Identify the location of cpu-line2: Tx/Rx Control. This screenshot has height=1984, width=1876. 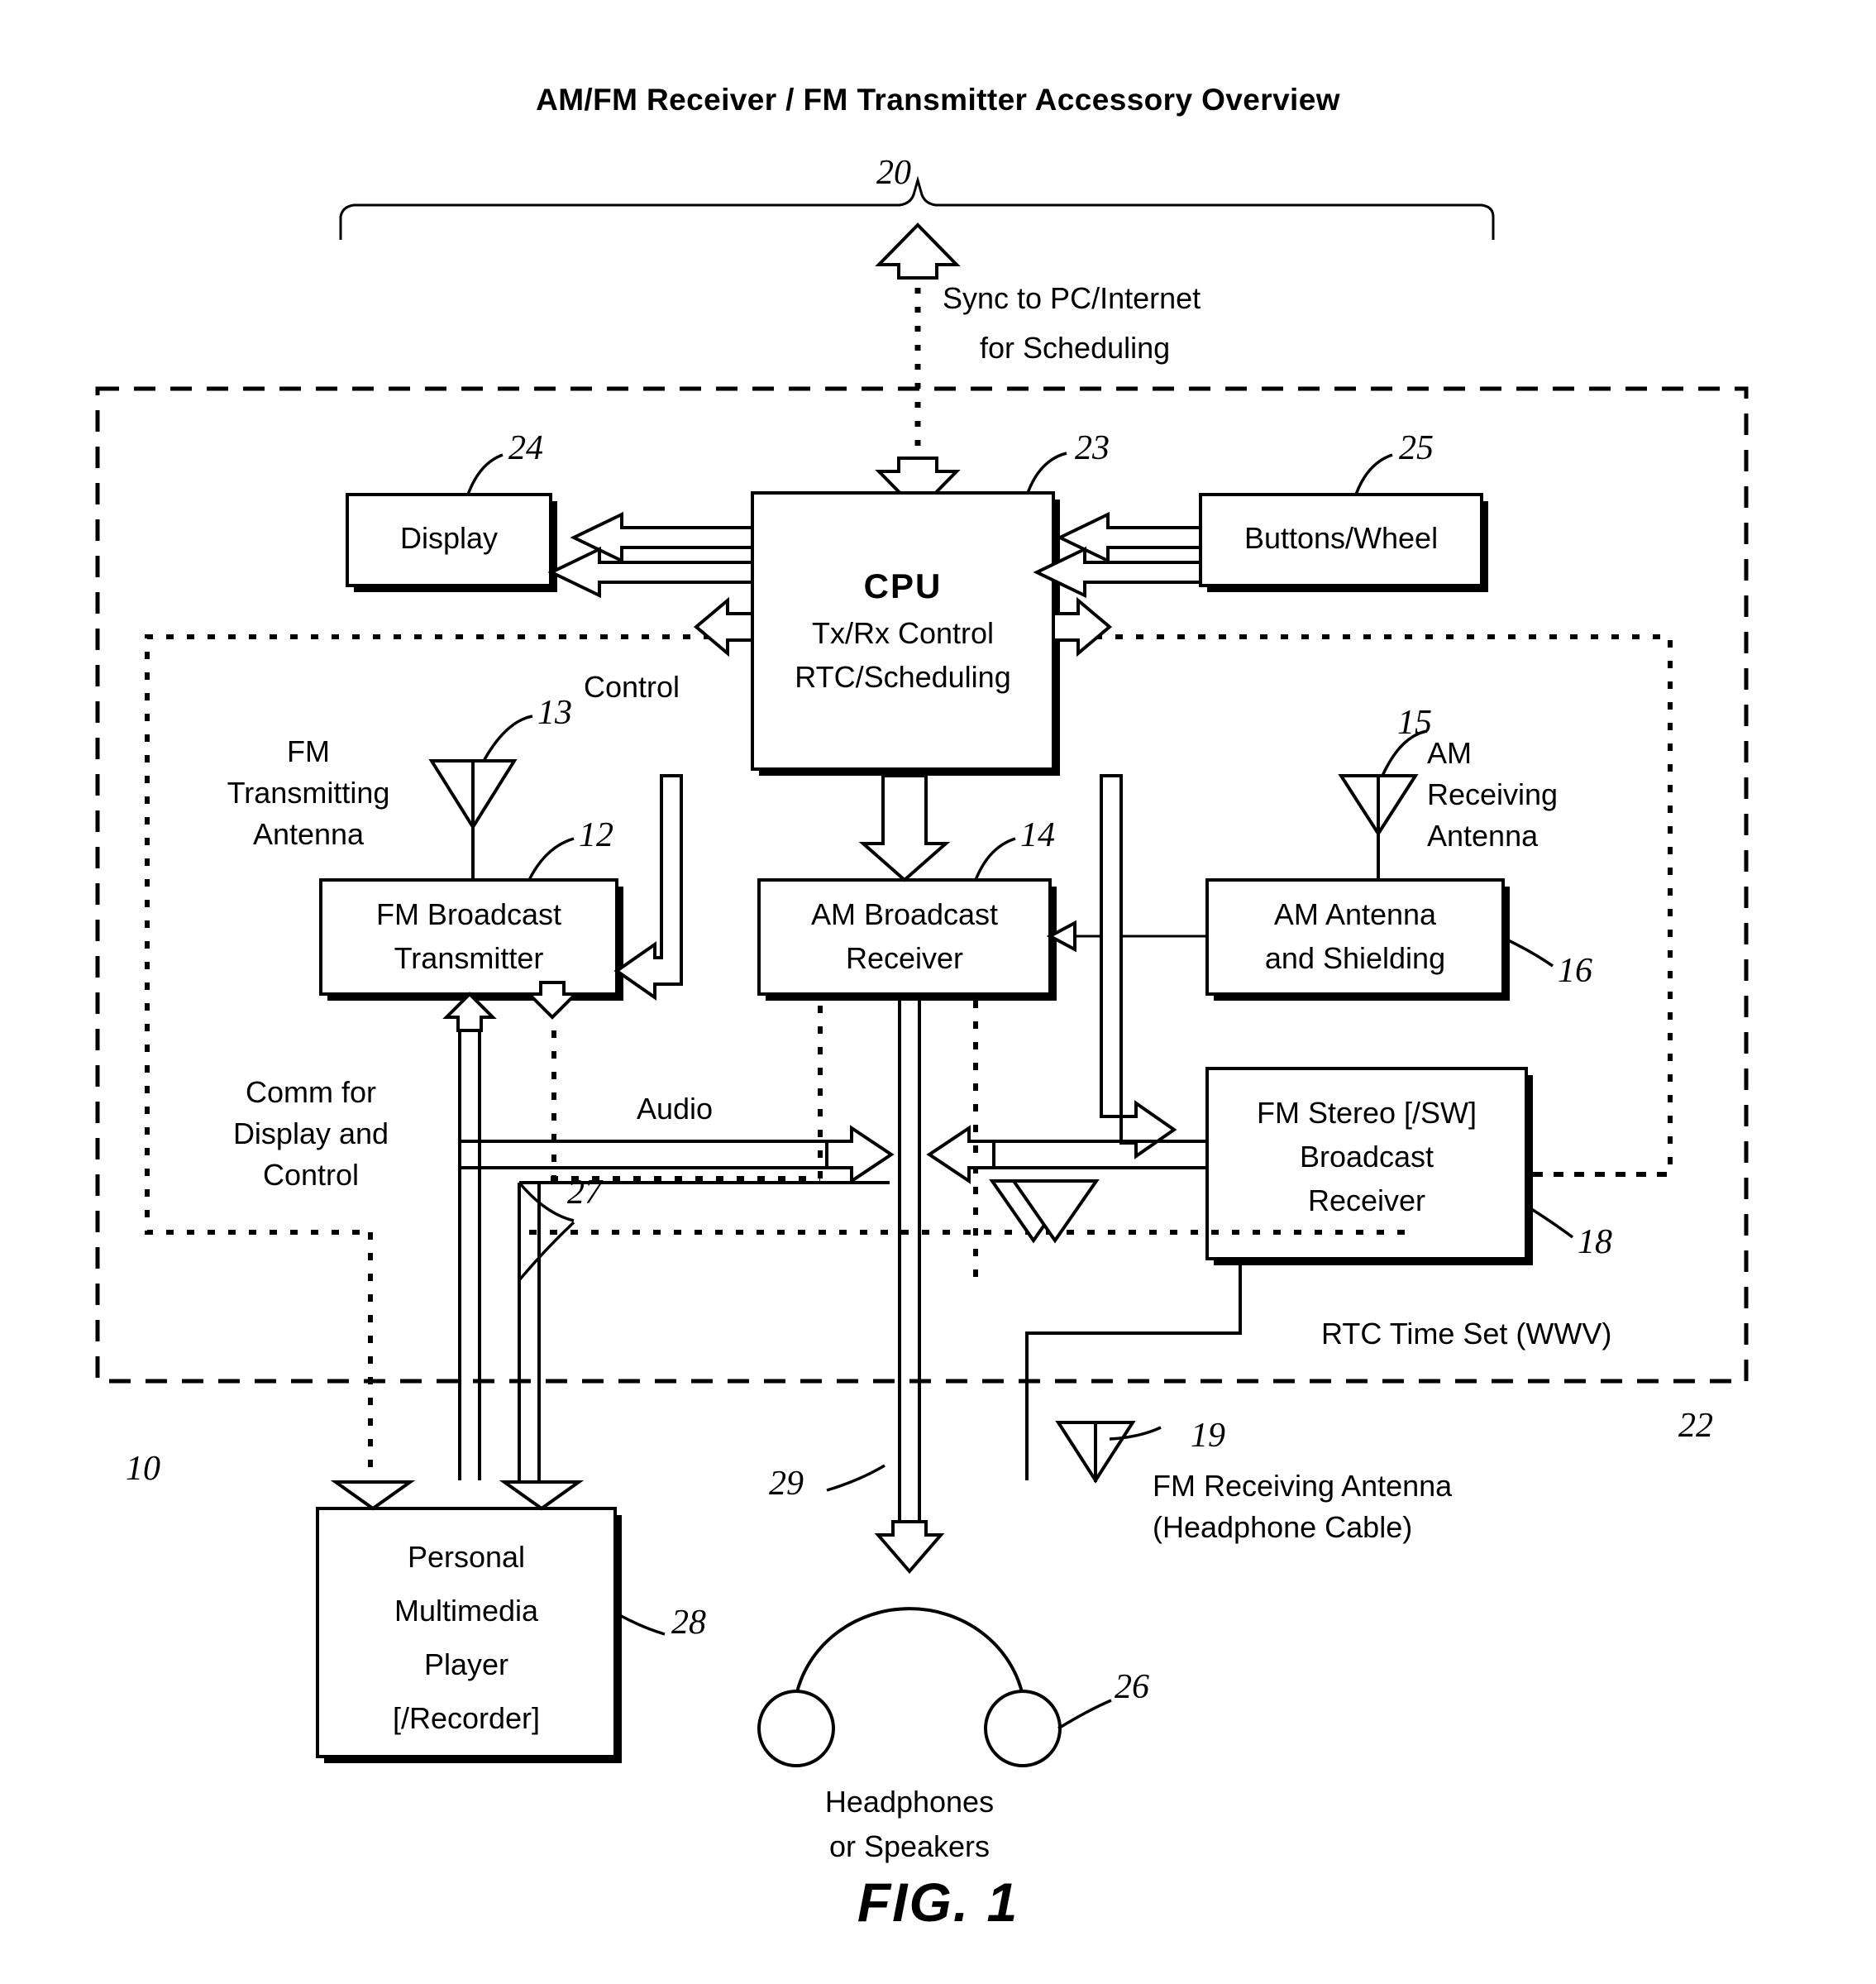
(903, 633).